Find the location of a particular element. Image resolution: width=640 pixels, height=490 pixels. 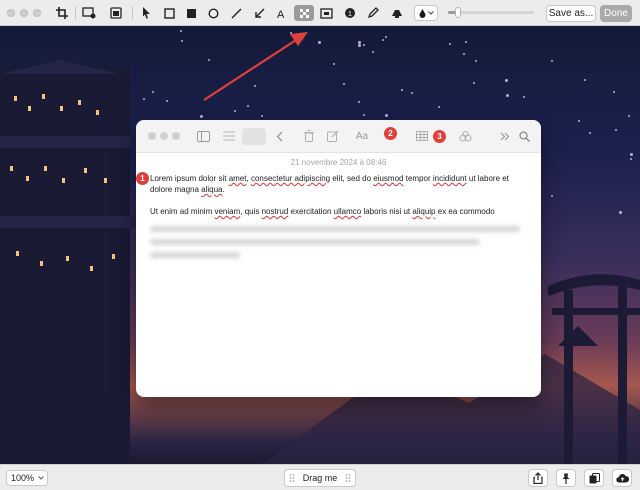

bottom-bar: 100% Drag me is located at coordinates (320, 477).